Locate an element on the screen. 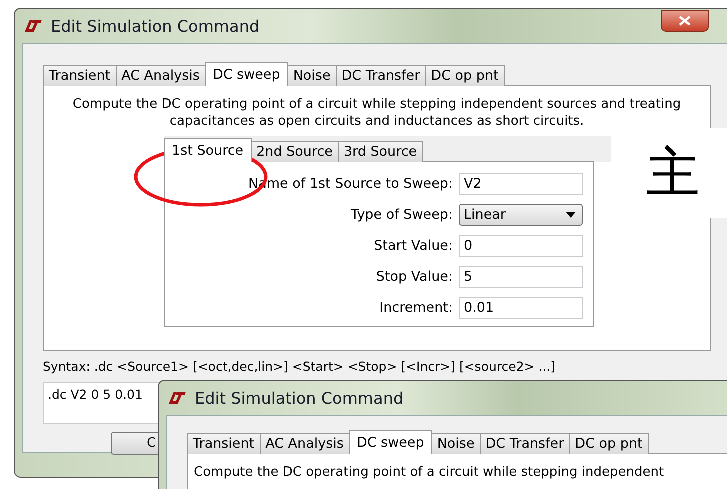 Image resolution: width=727 pixels, height=489 pixels. input-field: 0.01 is located at coordinates (521, 307).